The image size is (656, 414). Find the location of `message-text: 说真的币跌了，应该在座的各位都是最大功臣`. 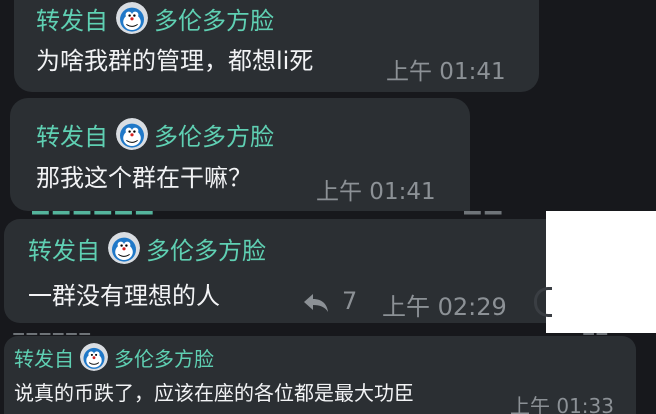

message-text: 说真的币跌了，应该在座的各位都是最大功臣 is located at coordinates (214, 393).